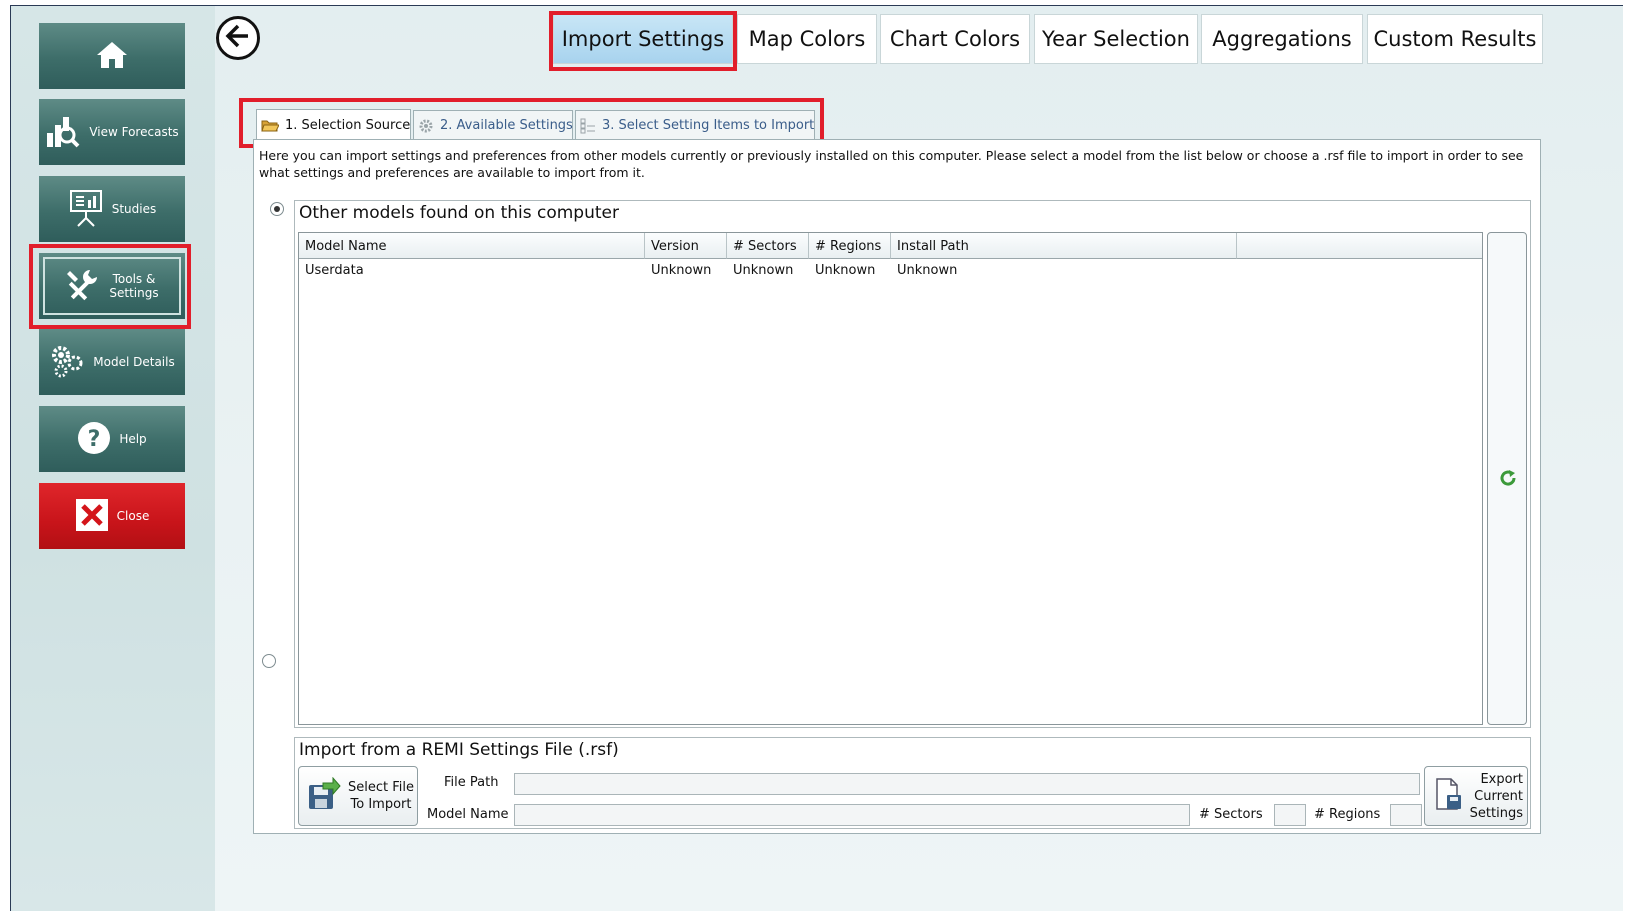 This screenshot has height=912, width=1627. I want to click on gear-icon, so click(426, 126).